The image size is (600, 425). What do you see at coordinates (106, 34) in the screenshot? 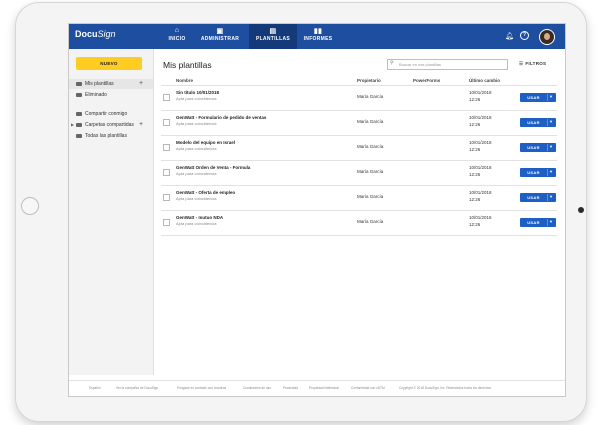
I see `logo-text-sign: Sign` at bounding box center [106, 34].